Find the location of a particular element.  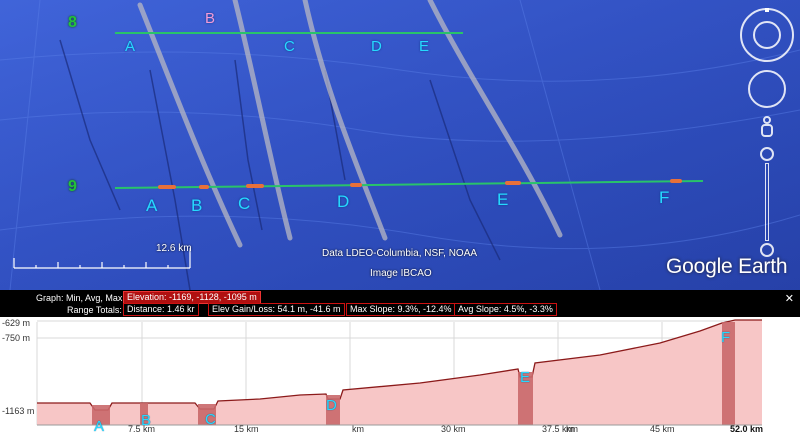

top-label-d: D is located at coordinates (376, 46).